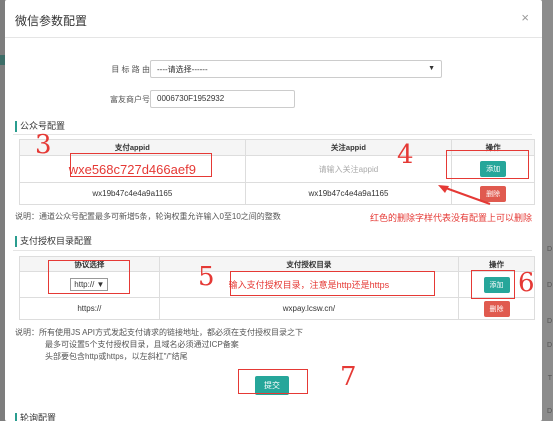  Describe the element at coordinates (547, 210) in the screenshot. I see `background-right: D D D D T D` at that location.